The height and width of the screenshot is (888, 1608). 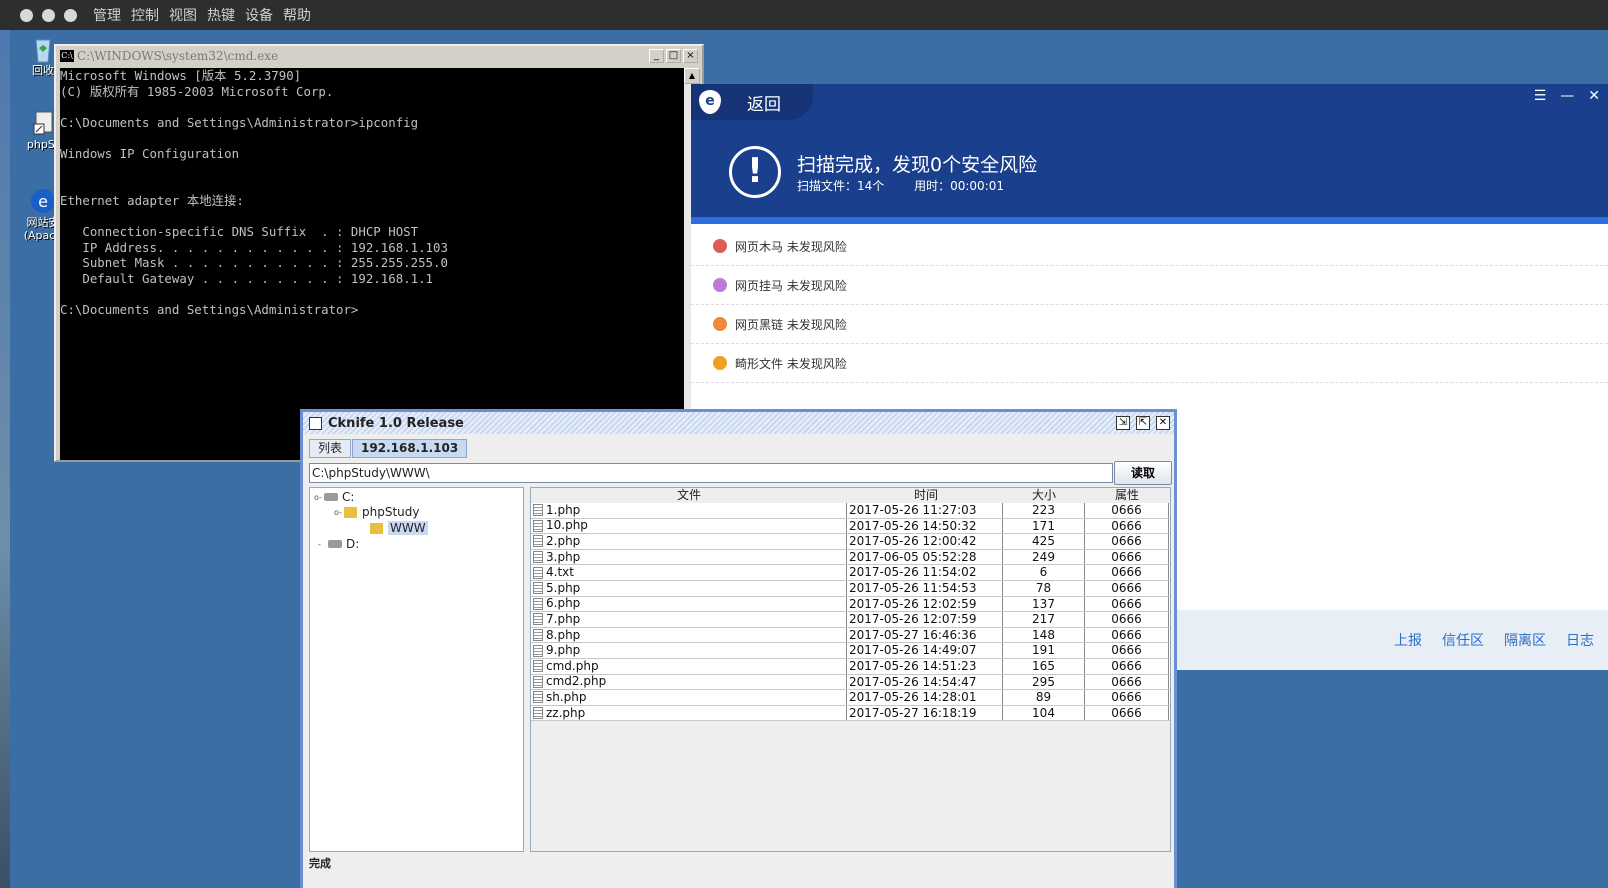 I want to click on tree-node-c: o- C:, so click(x=334, y=497).